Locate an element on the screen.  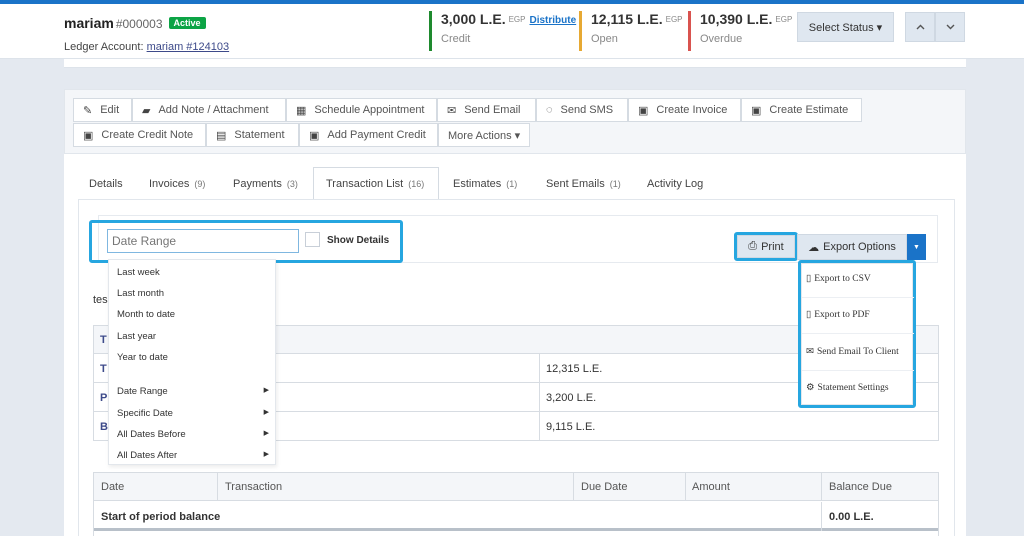
customer-header: mariam #000003 Active Ledger Account is located at coordinates (512, 31).